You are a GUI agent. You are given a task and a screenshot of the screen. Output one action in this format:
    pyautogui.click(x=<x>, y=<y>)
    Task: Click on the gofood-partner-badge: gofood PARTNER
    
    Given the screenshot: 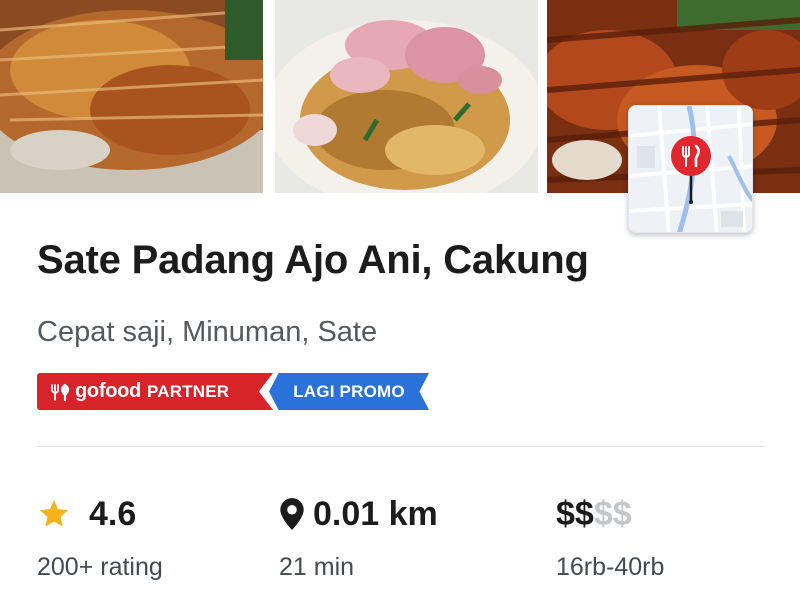 What is the action you would take?
    pyautogui.click(x=155, y=391)
    